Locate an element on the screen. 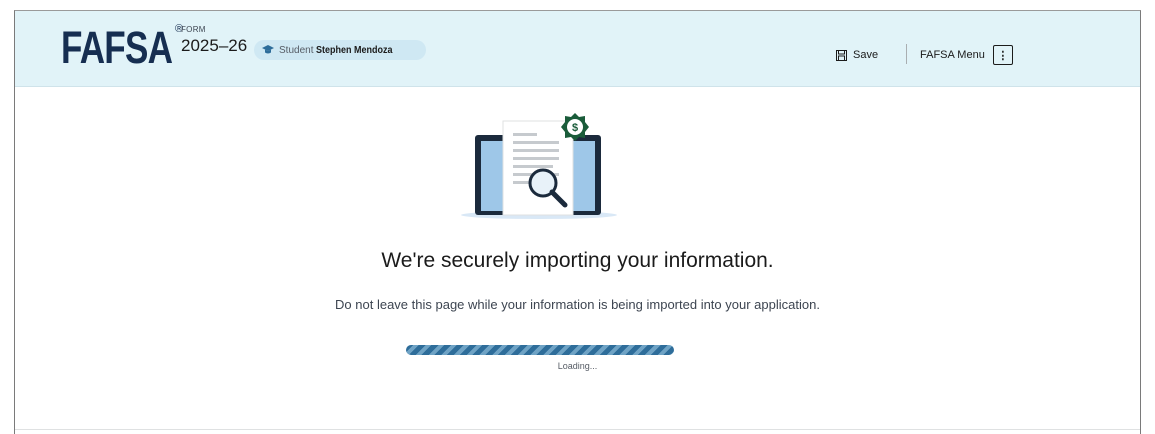 Image resolution: width=1155 pixels, height=434 pixels. progress-fill is located at coordinates (540, 350).